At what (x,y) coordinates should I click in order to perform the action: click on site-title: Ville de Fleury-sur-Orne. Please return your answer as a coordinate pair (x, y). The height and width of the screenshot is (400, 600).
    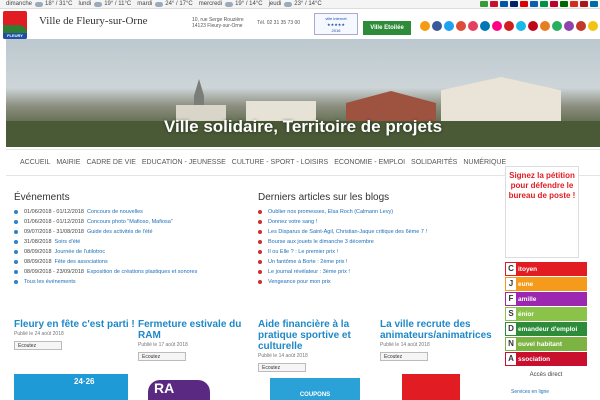
    Looking at the image, I should click on (99, 21).